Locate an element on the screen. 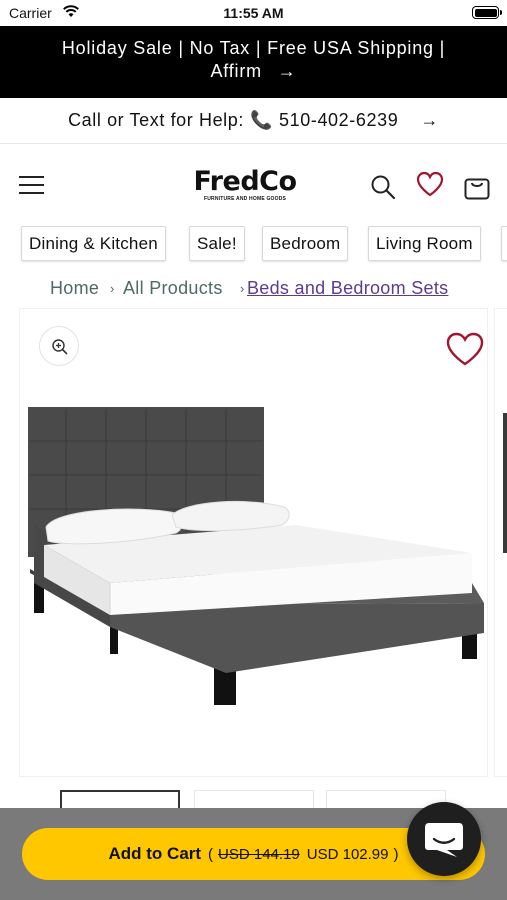 This screenshot has width=507, height=900. zoom-in-icon is located at coordinates (60, 347).